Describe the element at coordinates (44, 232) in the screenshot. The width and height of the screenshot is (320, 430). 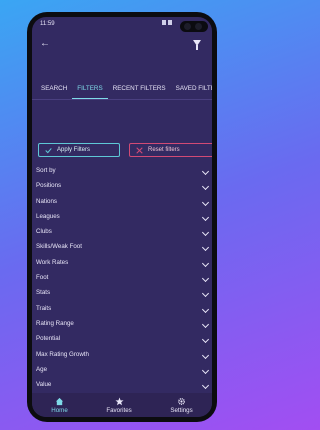
I see `filter-label: Clubs` at that location.